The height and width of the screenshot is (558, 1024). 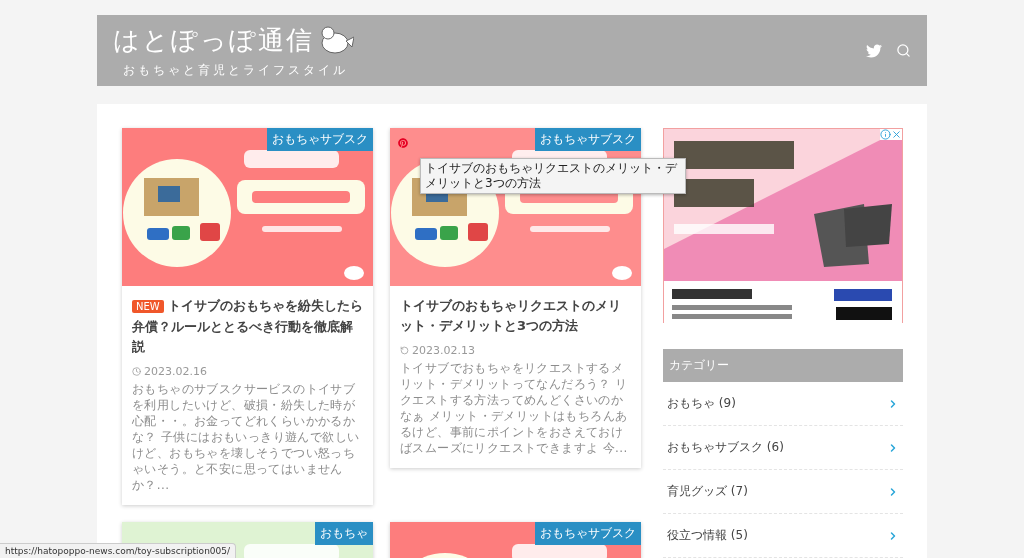 What do you see at coordinates (783, 448) in the screenshot?
I see `category-link: おもちゃサブスク (6)` at bounding box center [783, 448].